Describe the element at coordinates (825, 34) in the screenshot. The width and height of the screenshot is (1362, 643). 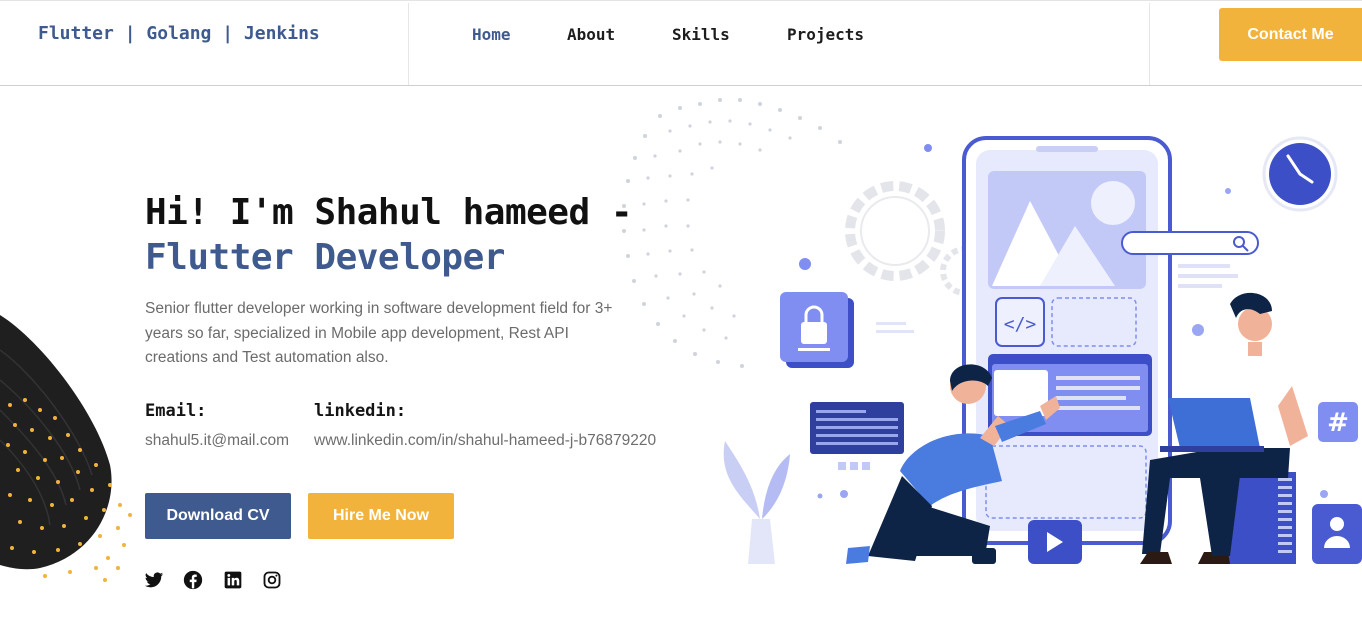
I see `nav-projects: Projects` at that location.